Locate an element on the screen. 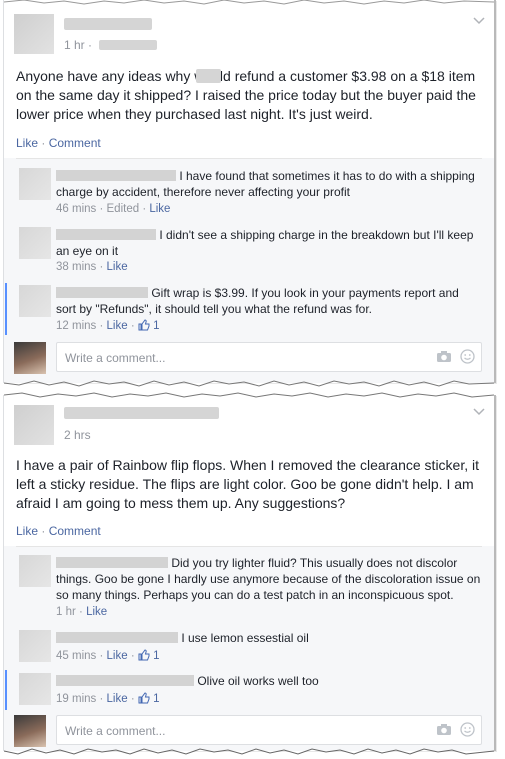  comment-meta: 46 mins · Edited · Like is located at coordinates (113, 209).